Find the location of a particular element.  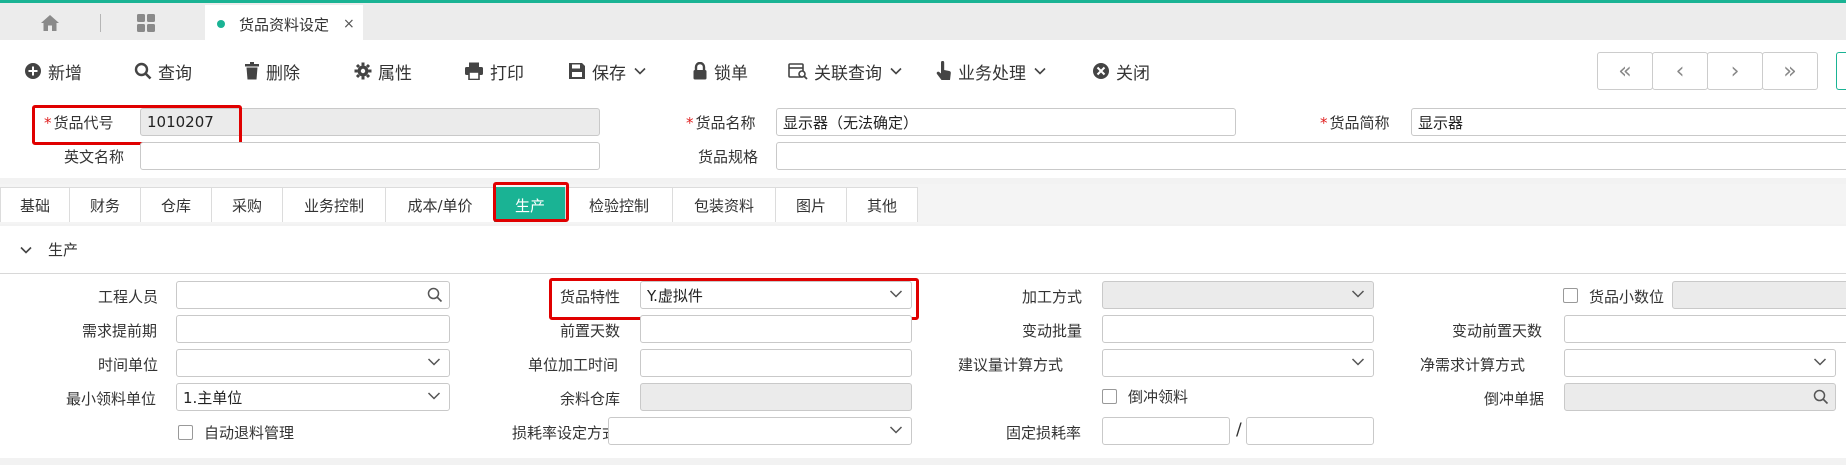

pre-days-label: 前置天数 is located at coordinates (590, 331).